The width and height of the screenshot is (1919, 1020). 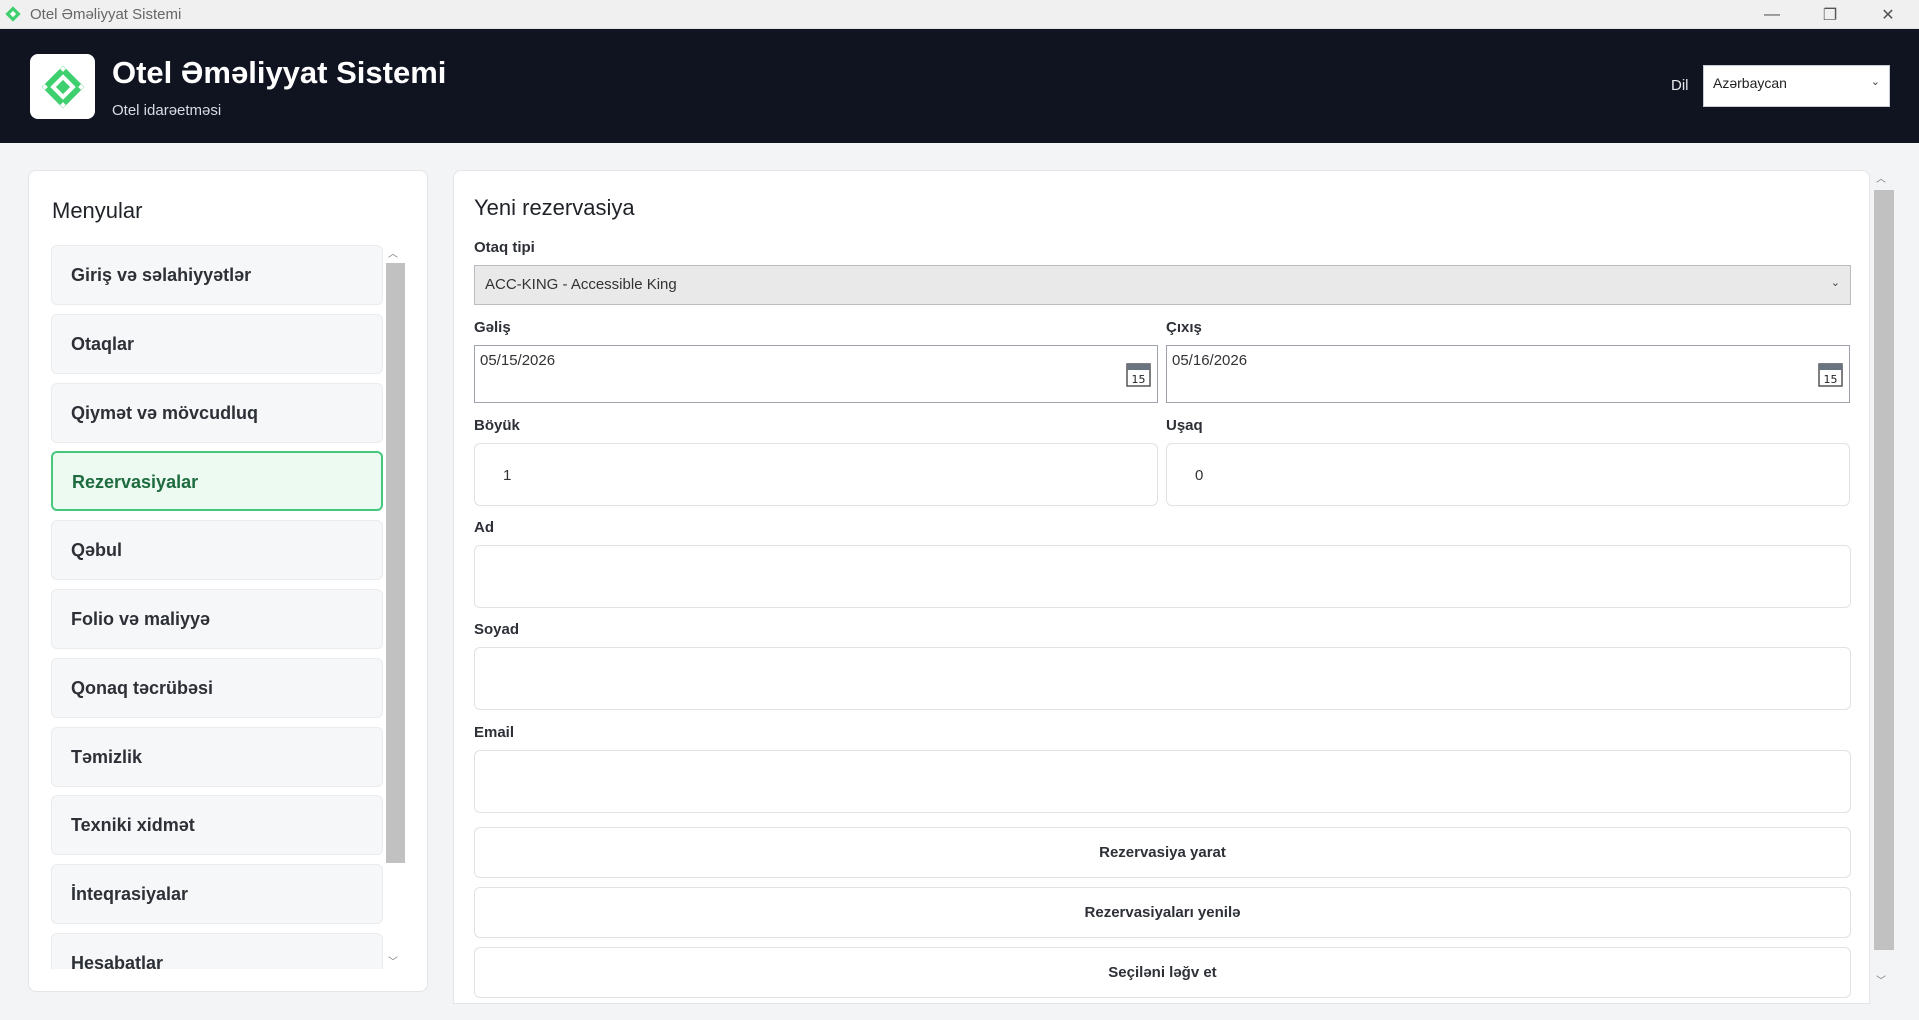 I want to click on language-value: Azərbaycan, so click(x=1750, y=83).